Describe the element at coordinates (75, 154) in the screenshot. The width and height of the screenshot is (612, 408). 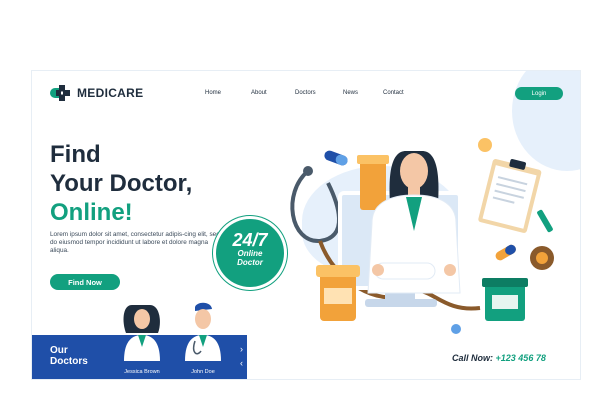
I see `hero-title-line-1: Find` at that location.